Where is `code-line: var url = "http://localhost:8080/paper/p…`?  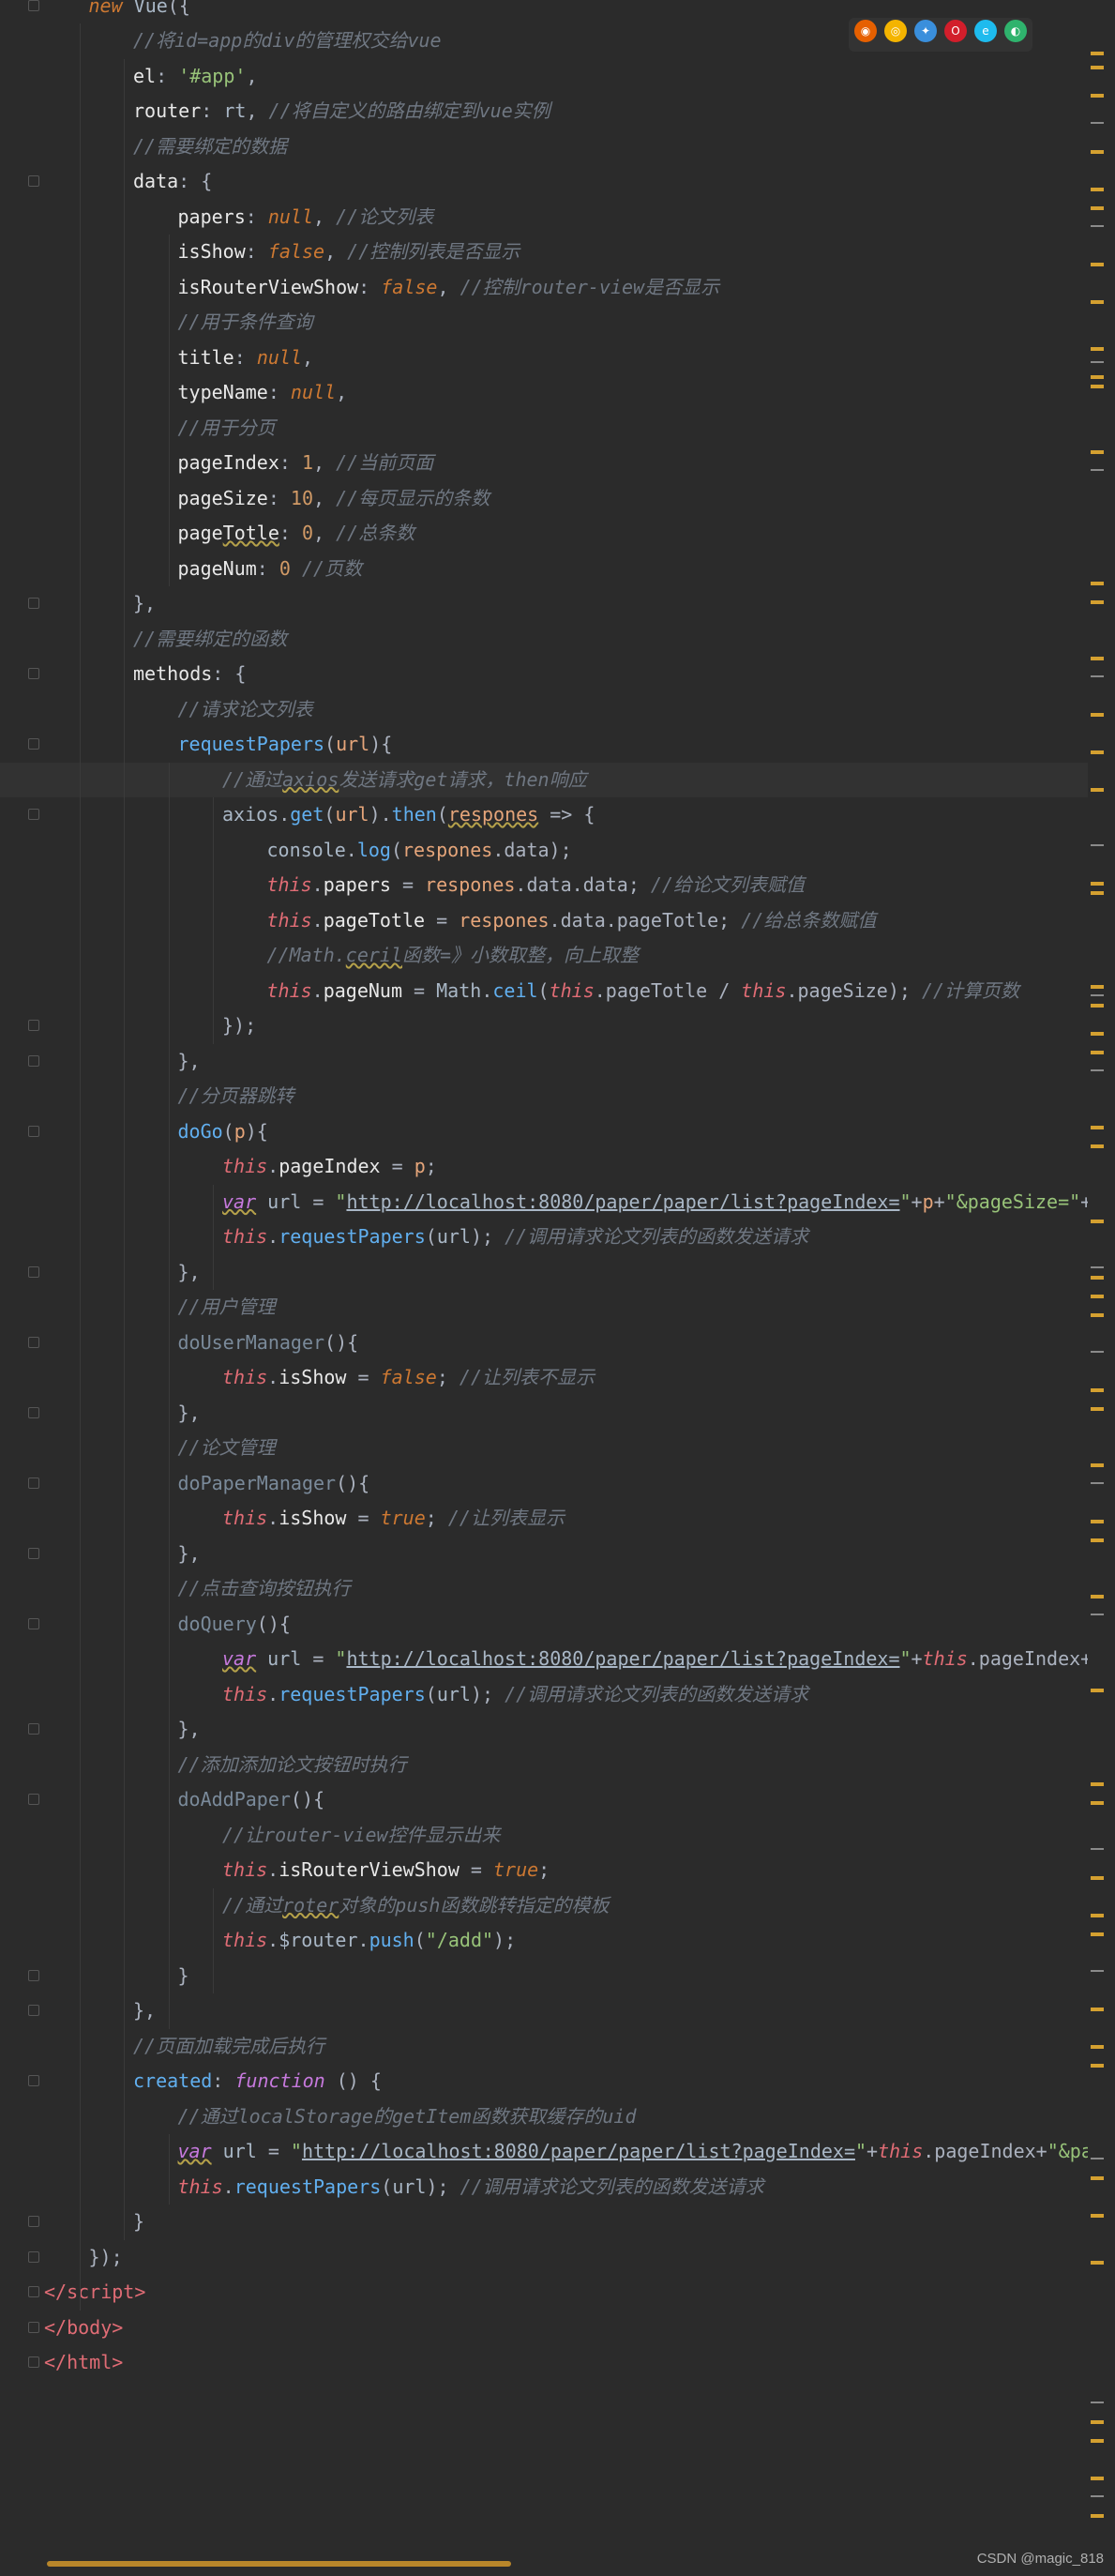
code-line: var url = "http://localhost:8080/paper/p… is located at coordinates (544, 1659).